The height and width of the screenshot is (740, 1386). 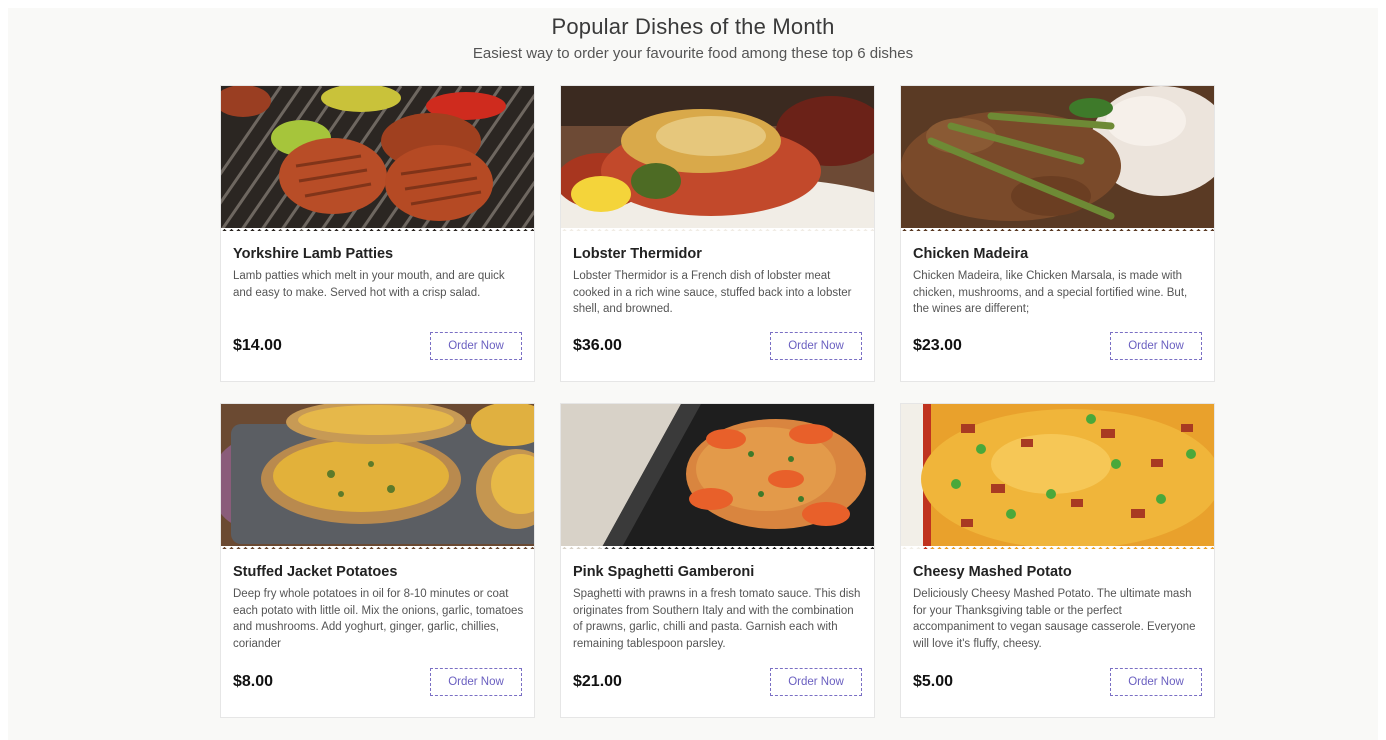 I want to click on dish-price: $14.00, so click(x=257, y=345).